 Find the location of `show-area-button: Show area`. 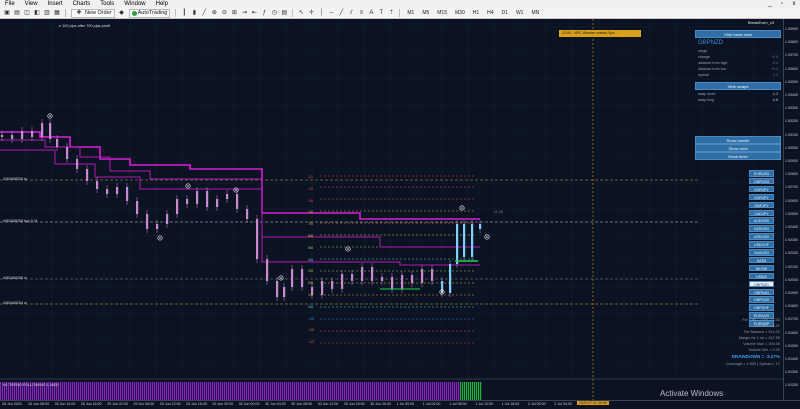

show-area-button: Show area is located at coordinates (738, 148).